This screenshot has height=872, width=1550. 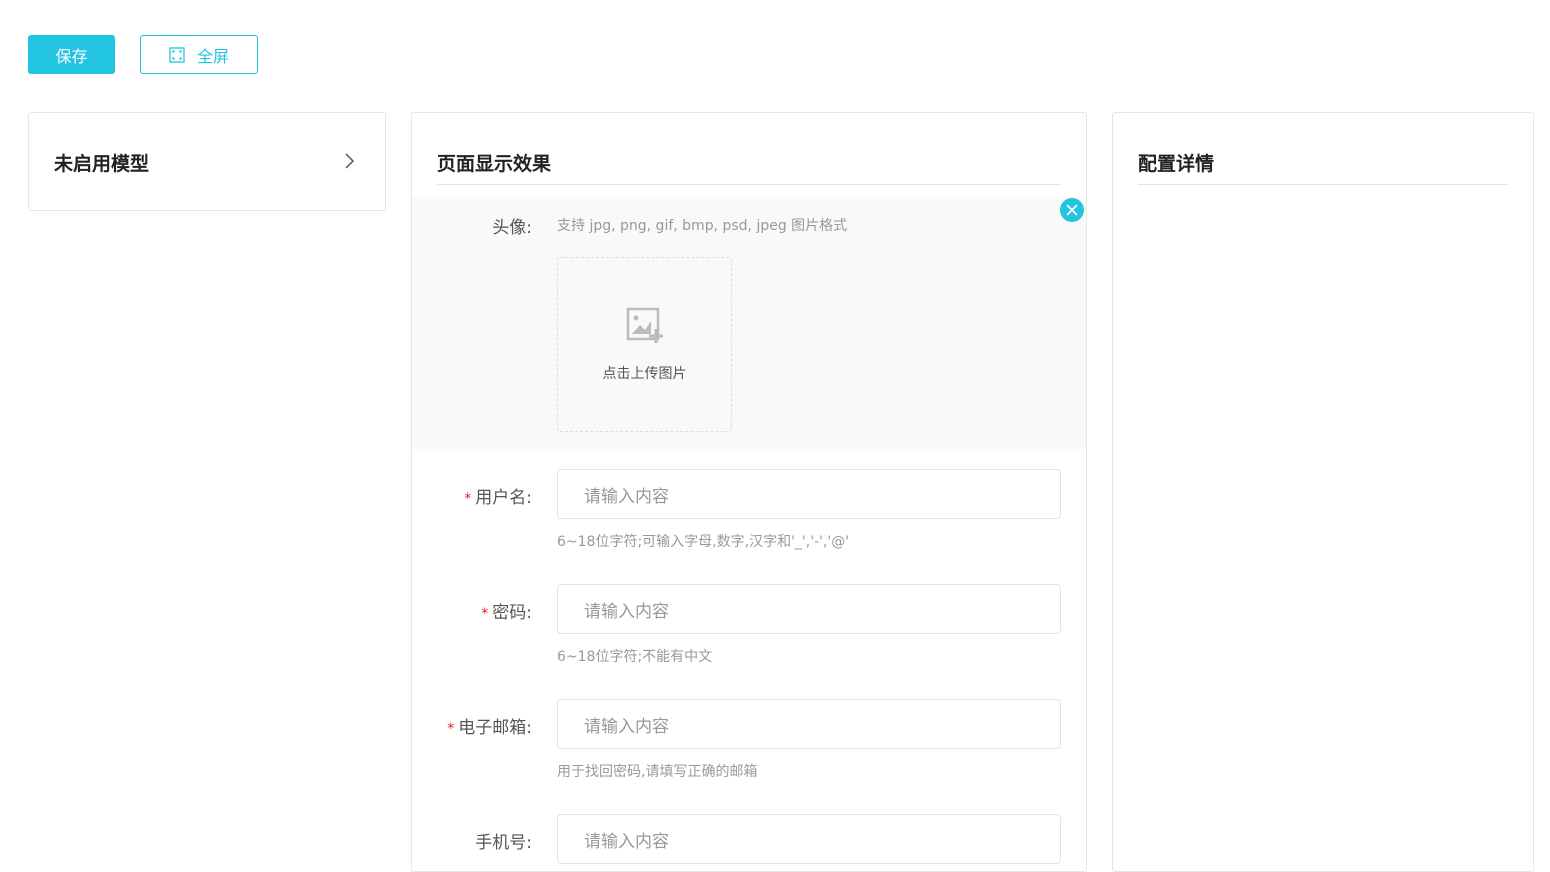 I want to click on save-button: 保存, so click(x=71, y=54).